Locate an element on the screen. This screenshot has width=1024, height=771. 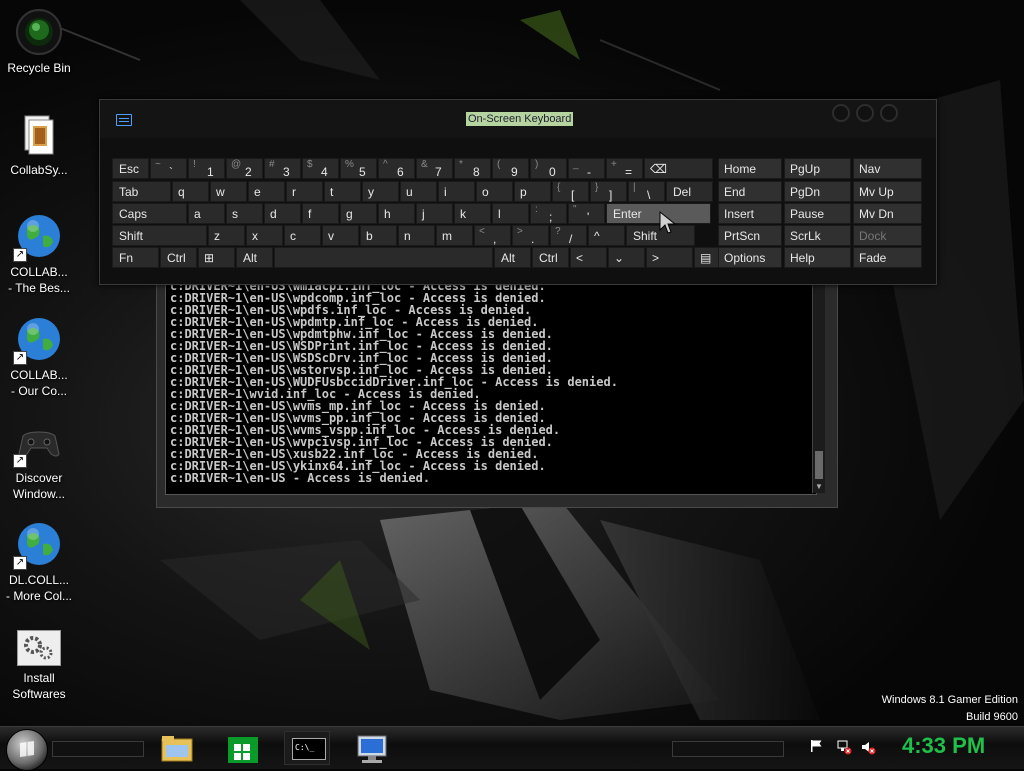
key-pgup: PgUp is located at coordinates (817, 168).